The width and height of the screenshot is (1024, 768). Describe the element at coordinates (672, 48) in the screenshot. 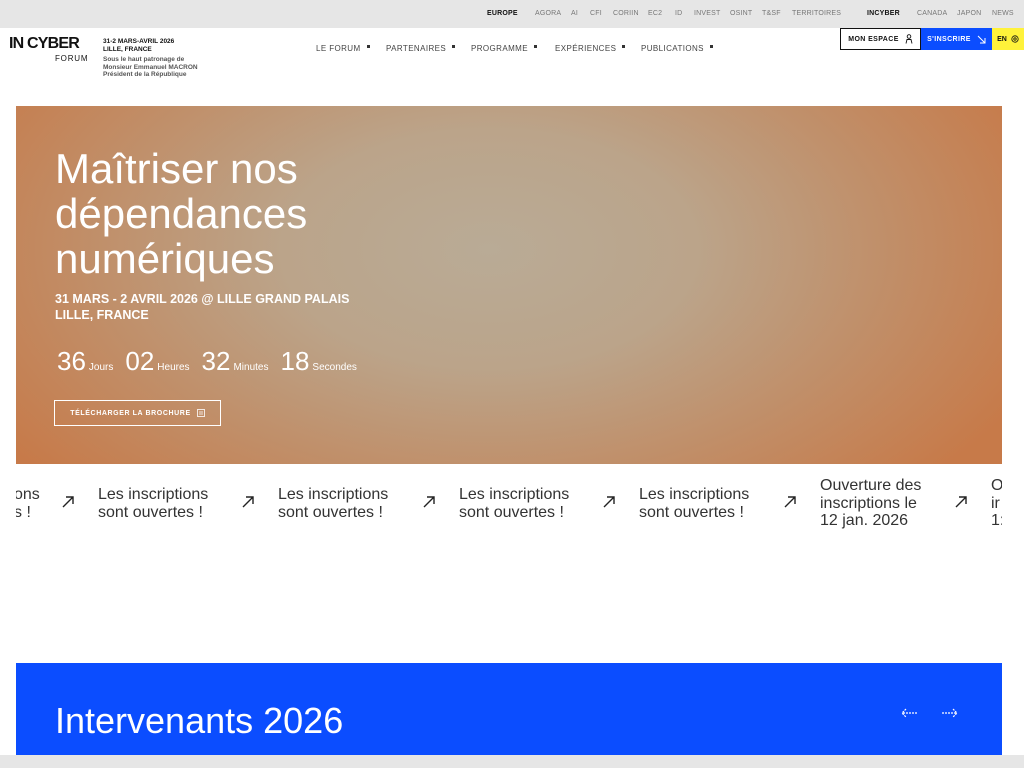

I see `nav-label: PUBLICATIONS` at that location.